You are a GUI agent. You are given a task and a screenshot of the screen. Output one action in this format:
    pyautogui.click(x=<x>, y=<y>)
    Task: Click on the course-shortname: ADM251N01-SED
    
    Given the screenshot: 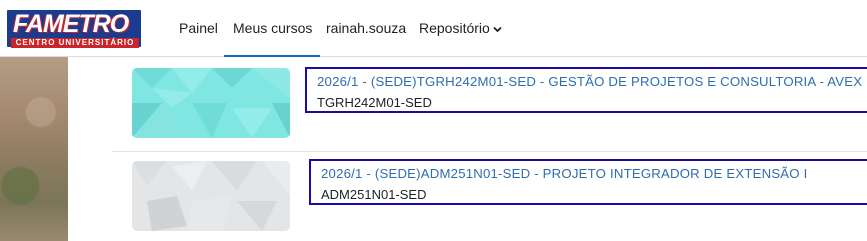 What is the action you would take?
    pyautogui.click(x=374, y=194)
    